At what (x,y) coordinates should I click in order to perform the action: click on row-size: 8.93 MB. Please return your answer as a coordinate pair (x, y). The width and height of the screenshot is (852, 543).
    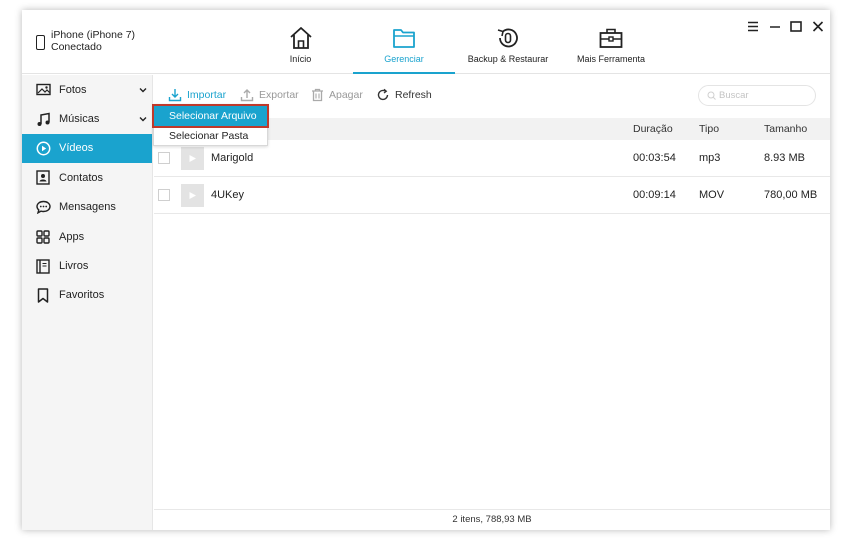
    Looking at the image, I should click on (784, 158).